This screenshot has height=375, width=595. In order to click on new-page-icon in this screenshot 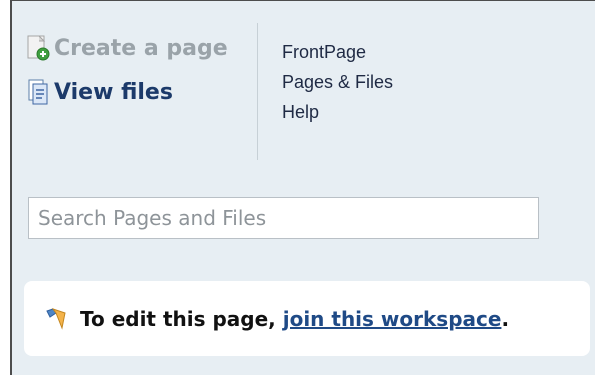, I will do `click(38, 48)`.